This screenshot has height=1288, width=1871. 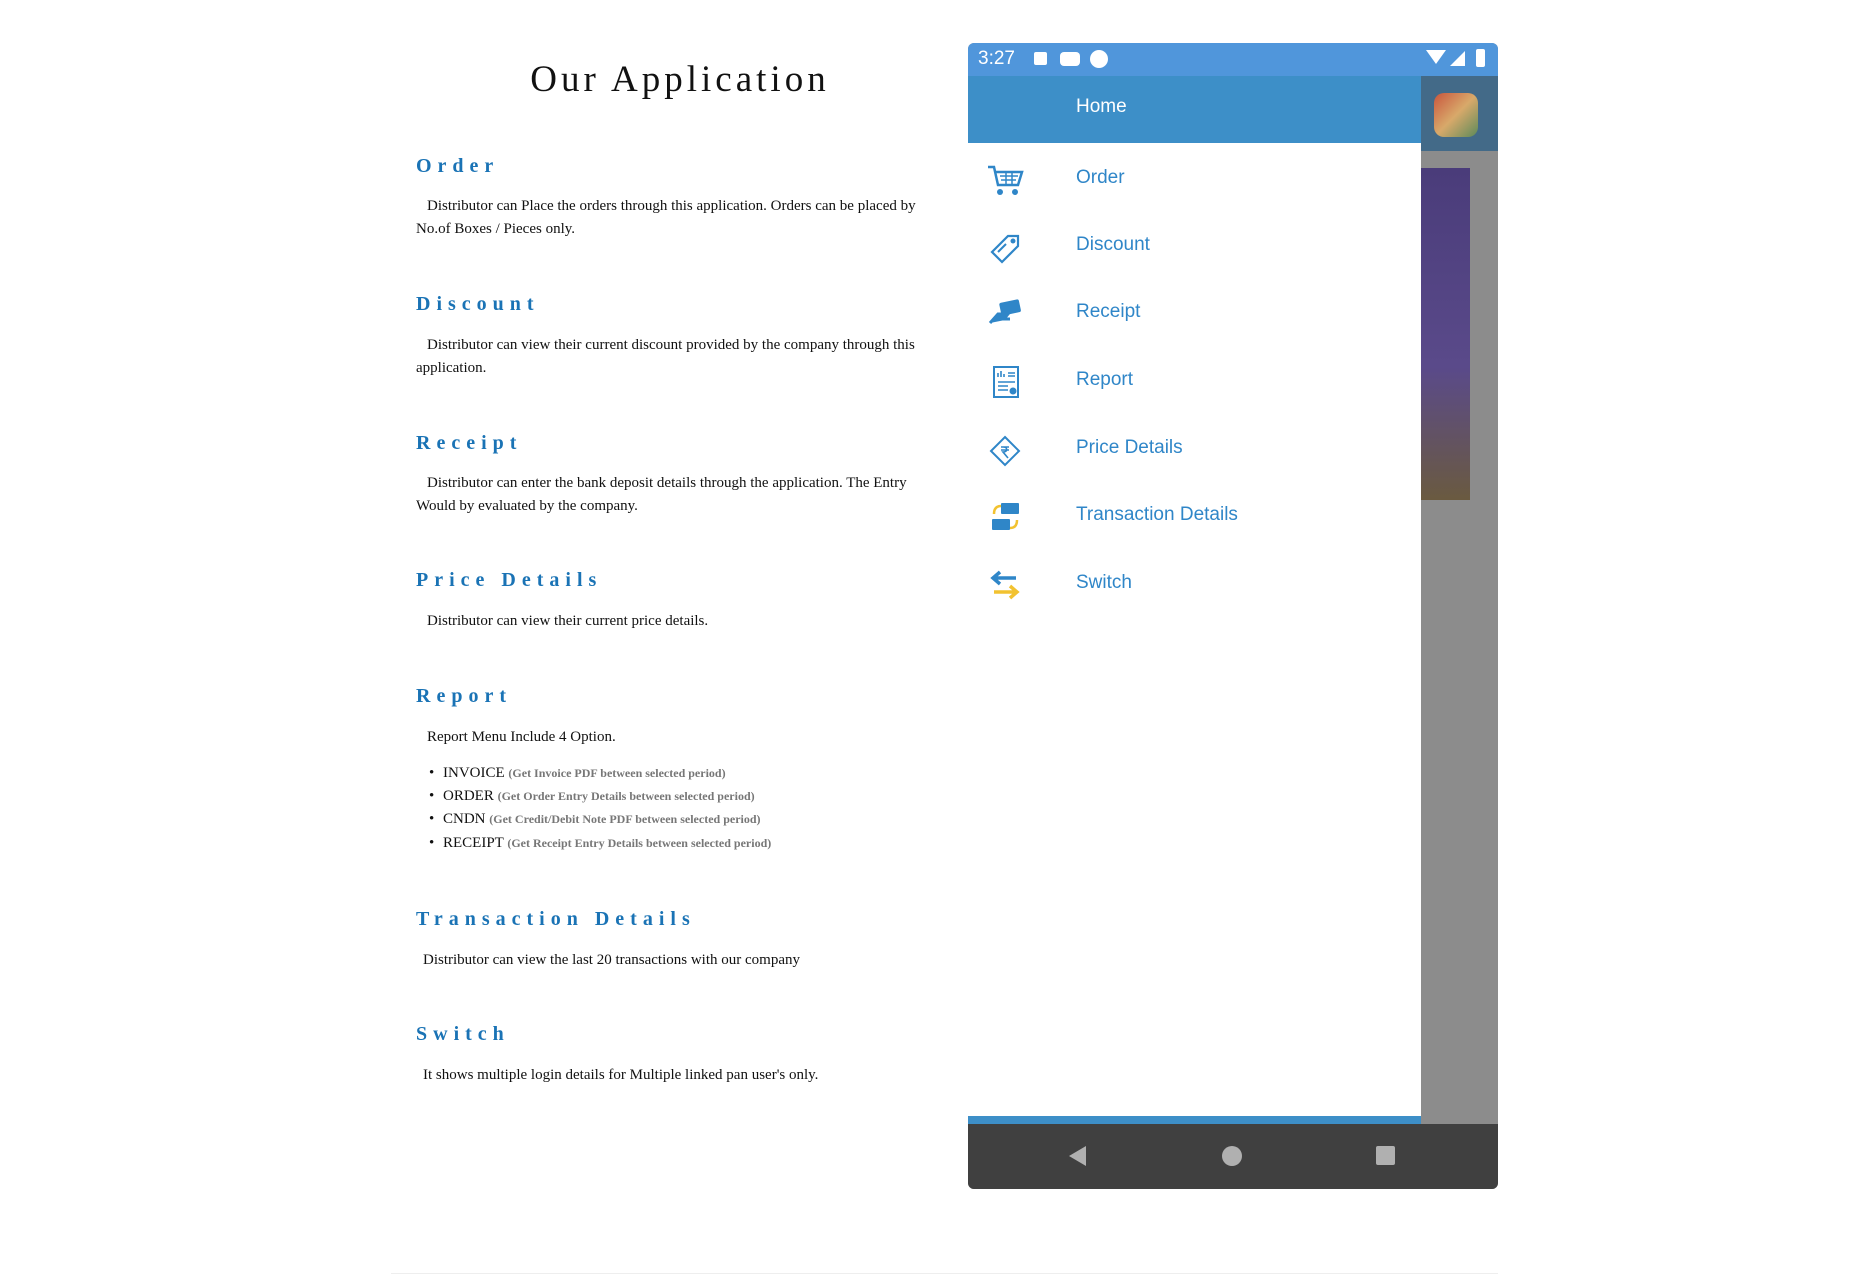 What do you see at coordinates (1436, 57) in the screenshot?
I see `wifi-icon` at bounding box center [1436, 57].